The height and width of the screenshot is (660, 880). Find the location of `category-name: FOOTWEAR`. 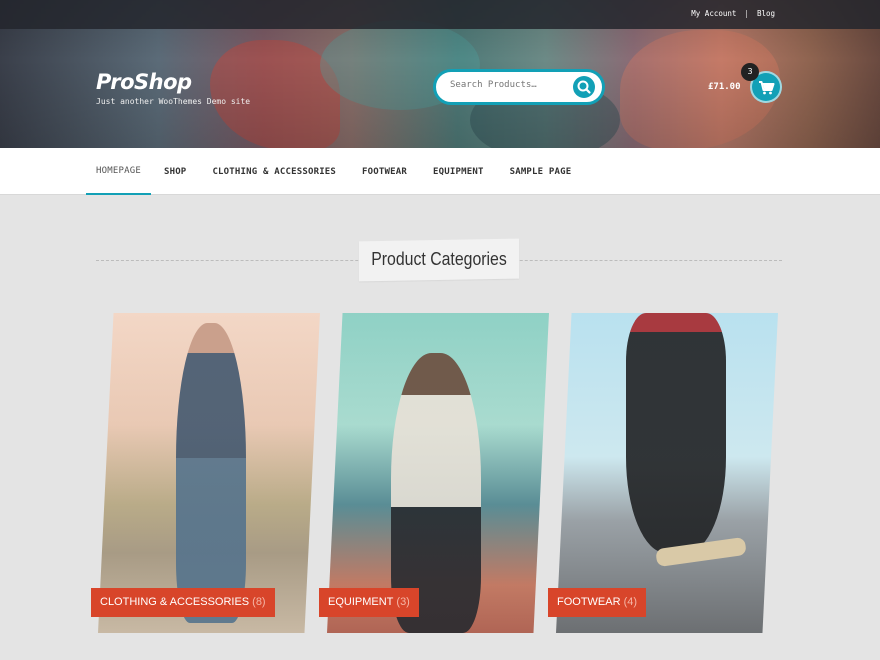

category-name: FOOTWEAR is located at coordinates (589, 602).